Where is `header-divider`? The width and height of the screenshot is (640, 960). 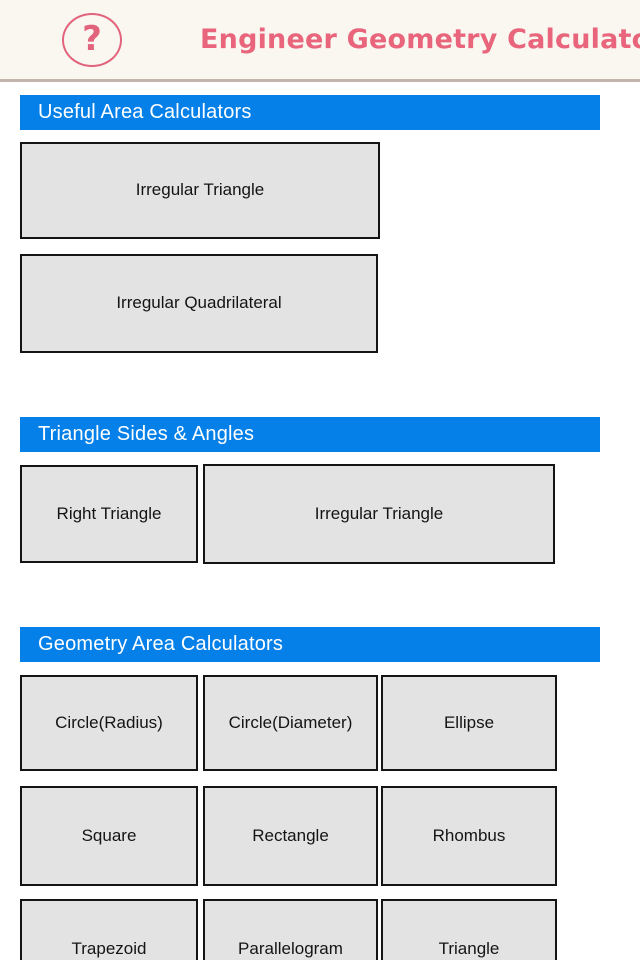
header-divider is located at coordinates (320, 80).